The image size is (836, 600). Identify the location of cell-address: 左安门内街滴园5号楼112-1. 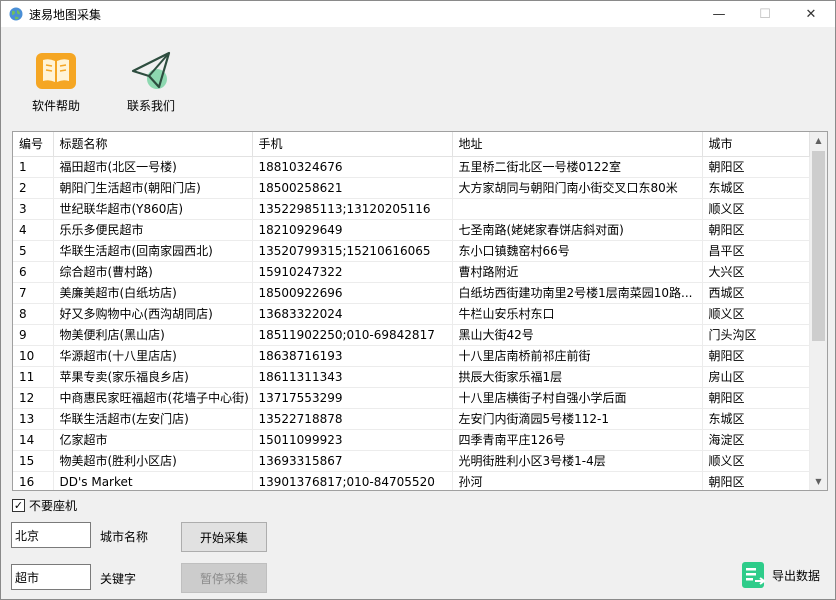
(577, 419).